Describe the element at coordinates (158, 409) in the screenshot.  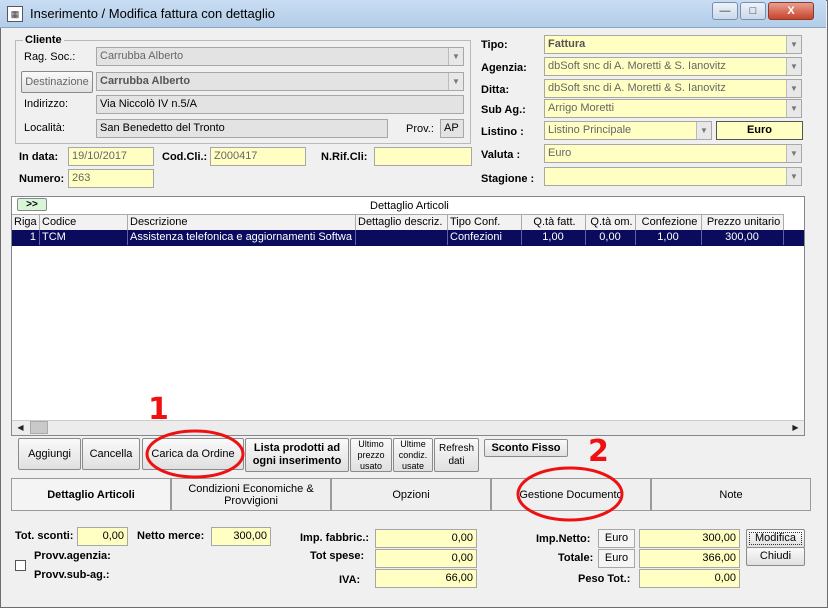
I see `annotation-number-1: 1` at that location.